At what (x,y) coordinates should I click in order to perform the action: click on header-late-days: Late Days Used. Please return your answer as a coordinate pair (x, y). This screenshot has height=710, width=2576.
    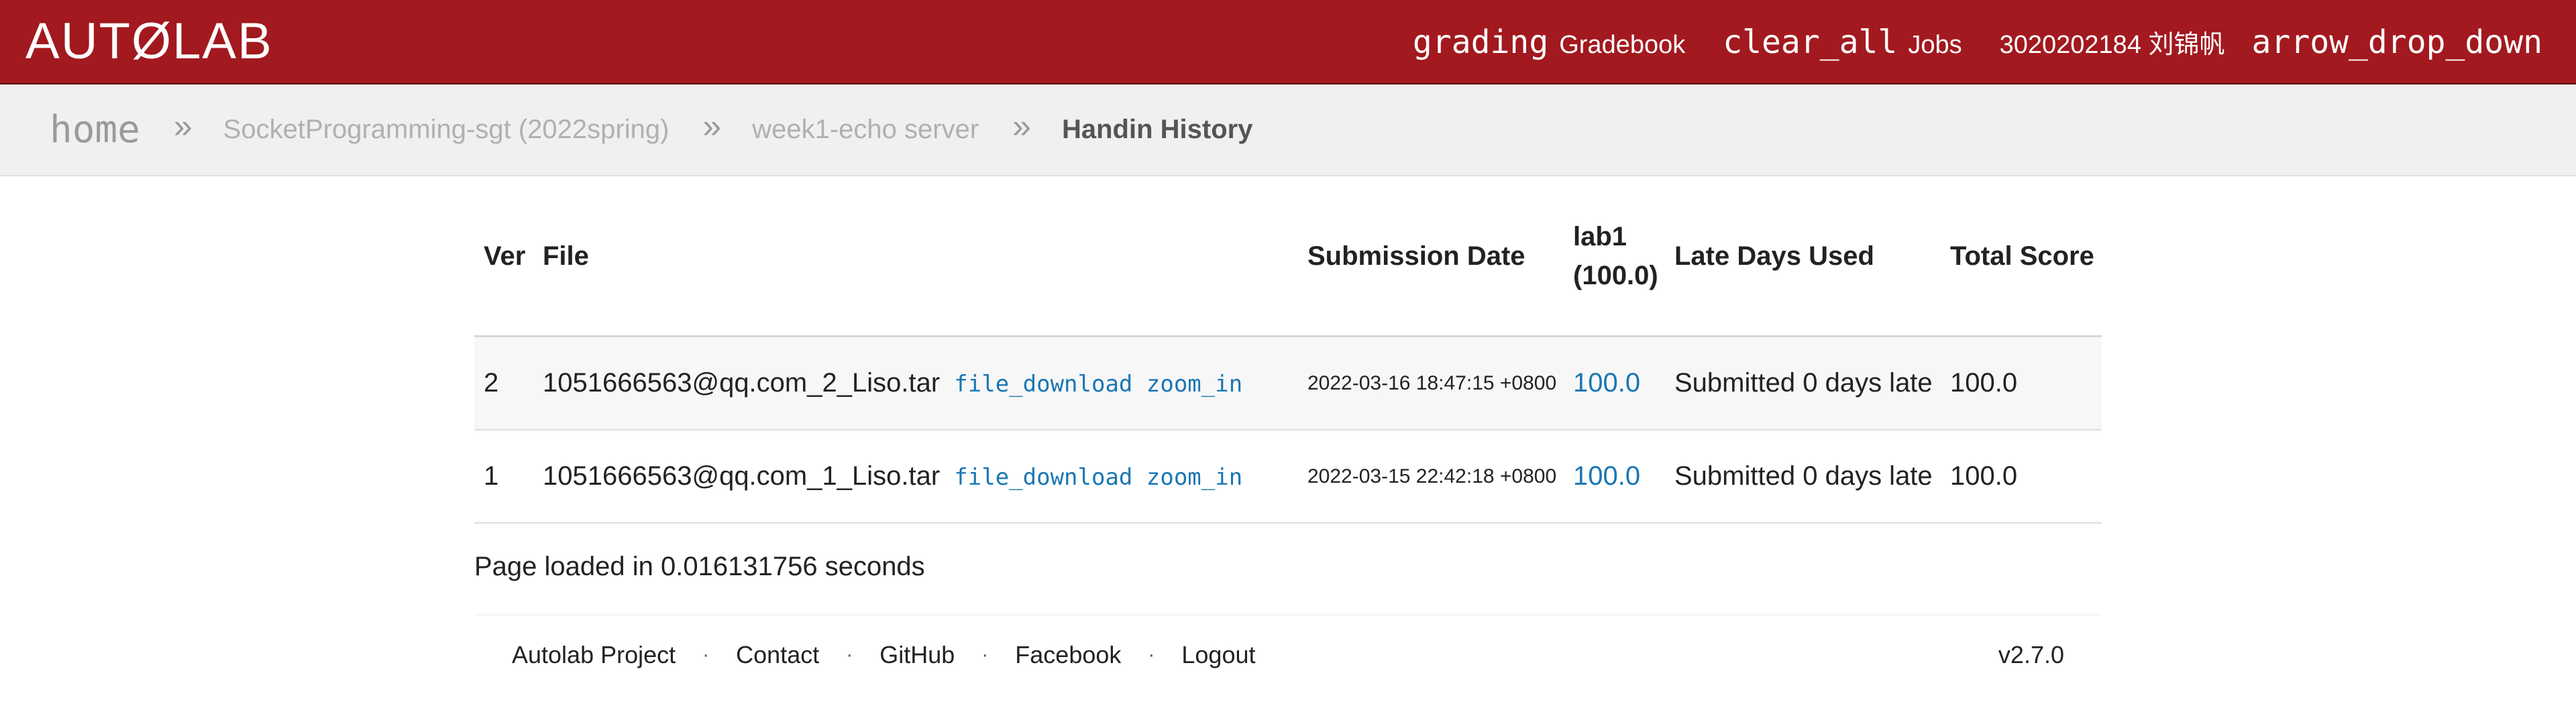
    Looking at the image, I should click on (1803, 256).